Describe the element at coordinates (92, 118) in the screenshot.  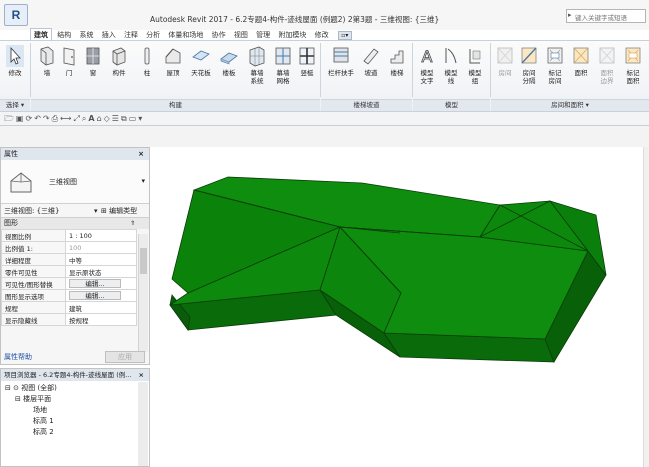
I see `text-icon: A` at that location.